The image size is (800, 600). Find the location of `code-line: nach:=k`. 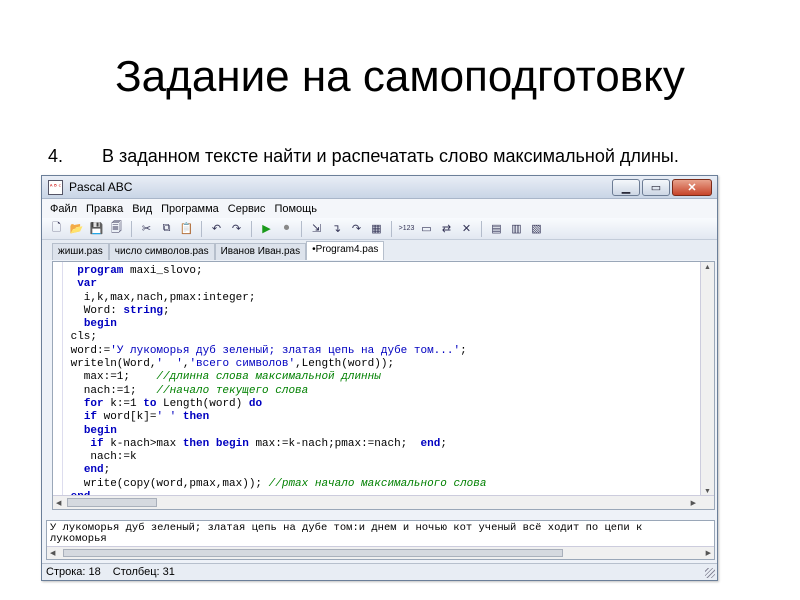

code-line: nach:=k is located at coordinates (275, 457).